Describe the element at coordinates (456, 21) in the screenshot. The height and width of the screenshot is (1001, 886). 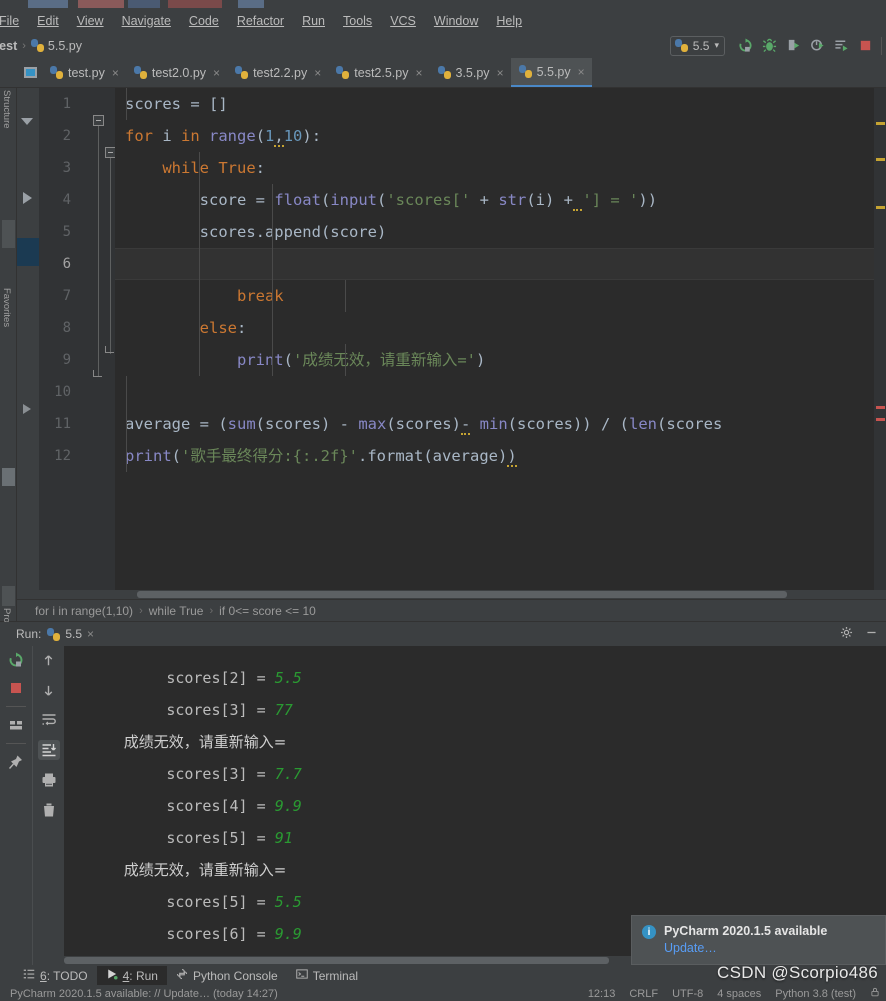
I see `menu-window: Window` at that location.